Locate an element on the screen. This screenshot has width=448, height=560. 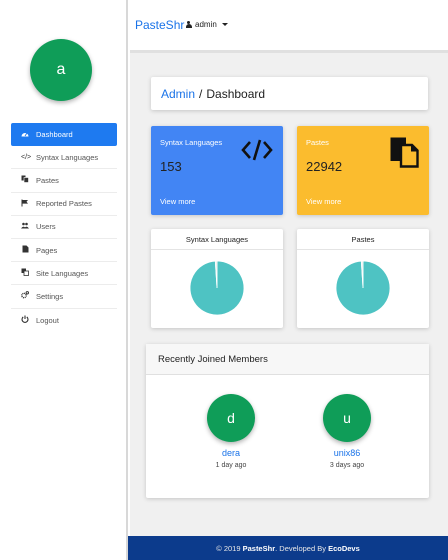
sidebar-item-pages: Pages is located at coordinates (64, 251).